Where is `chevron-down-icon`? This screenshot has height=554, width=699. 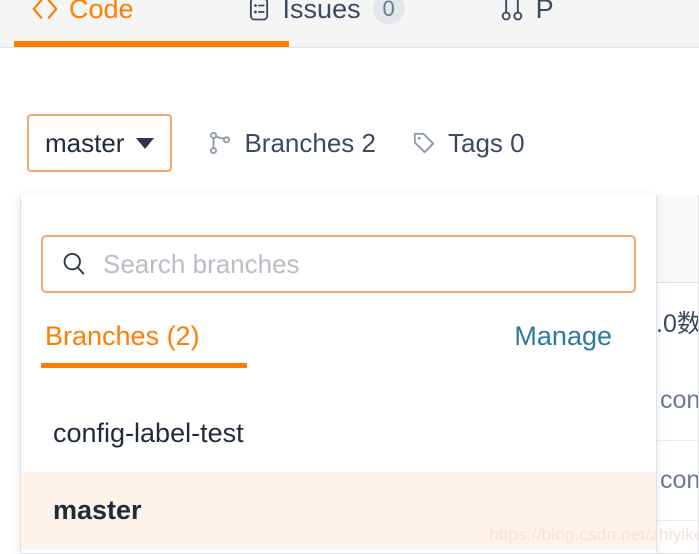 chevron-down-icon is located at coordinates (145, 143).